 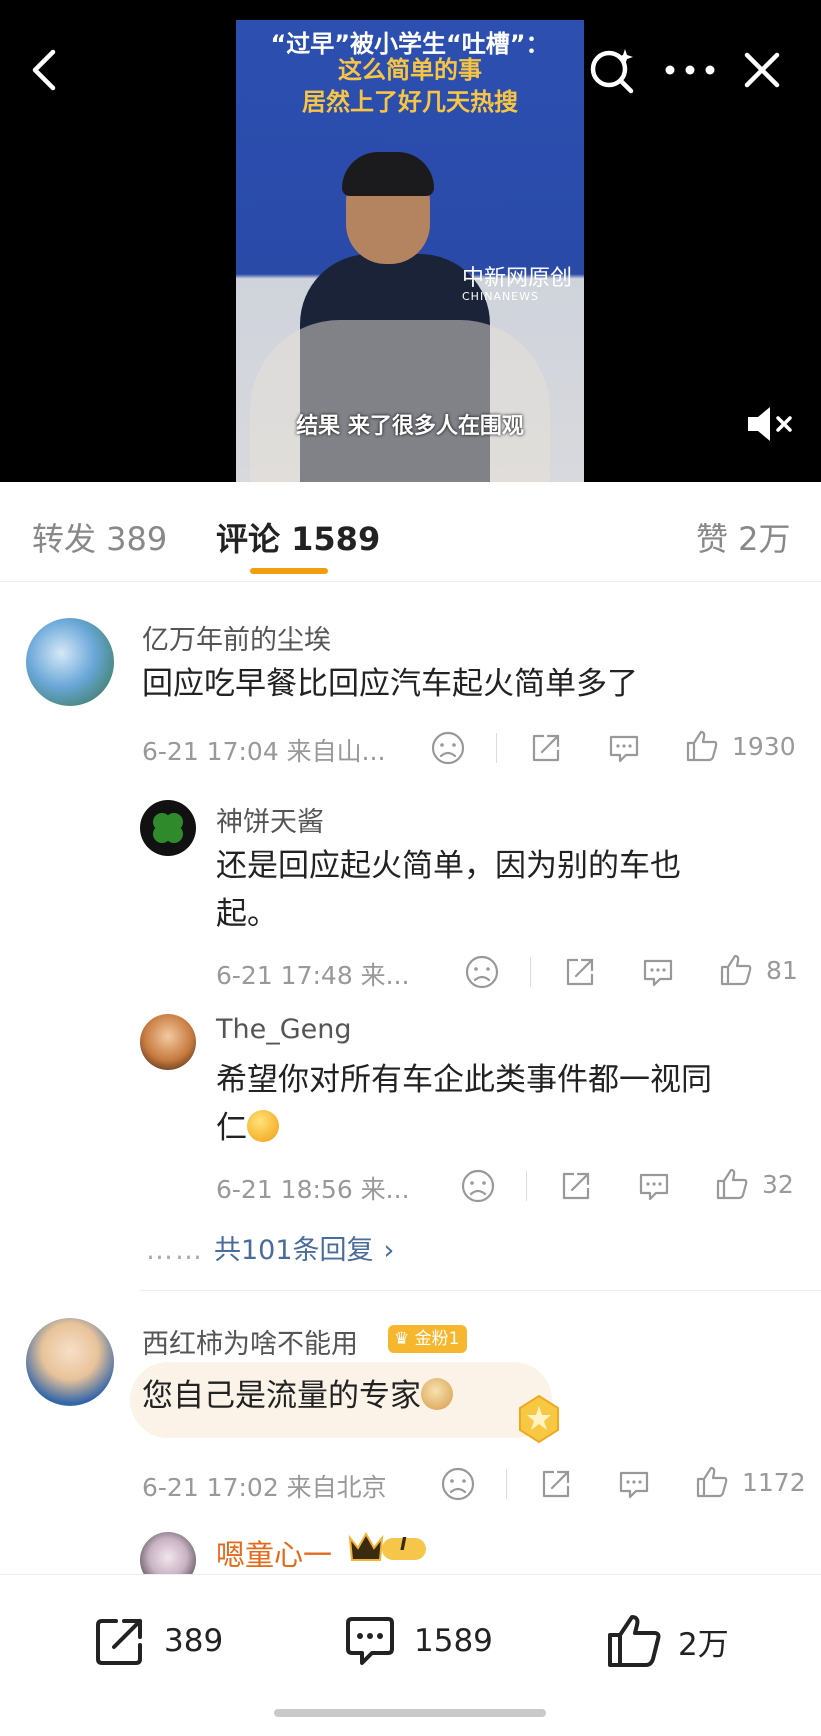 I want to click on reply-username: The_Geng, so click(x=284, y=1029).